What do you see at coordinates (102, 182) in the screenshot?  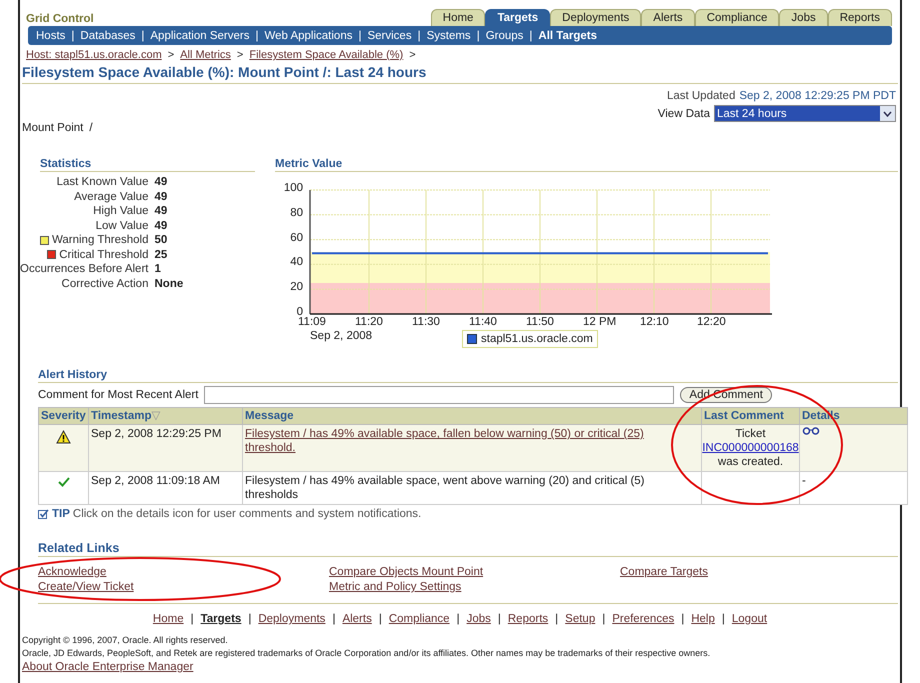 I see `statistic-label: Last Known Value` at bounding box center [102, 182].